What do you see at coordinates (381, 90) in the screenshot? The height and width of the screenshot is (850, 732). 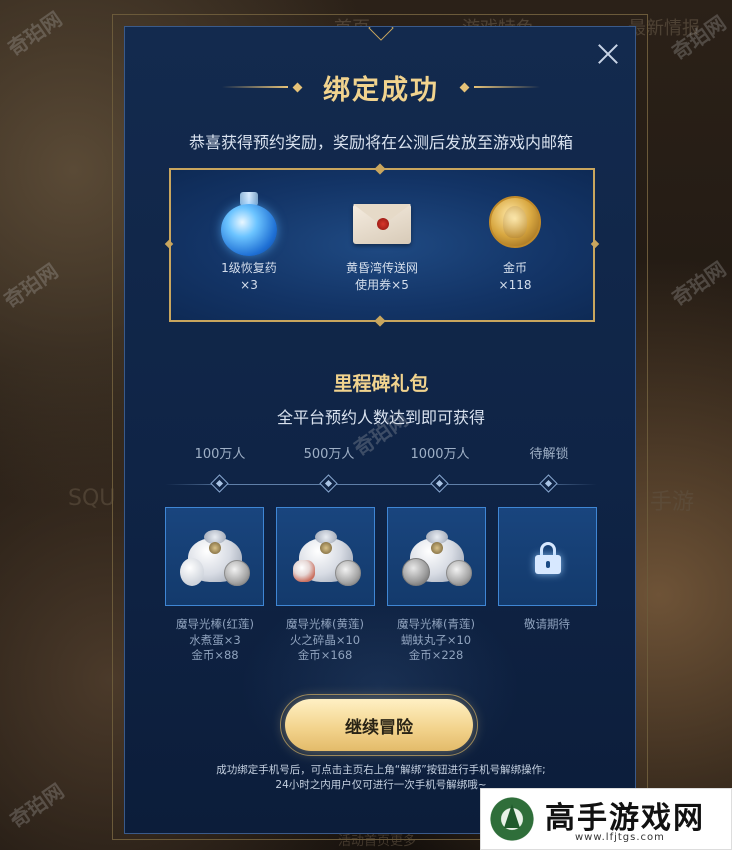 I see `dialog-title: 绑定成功` at bounding box center [381, 90].